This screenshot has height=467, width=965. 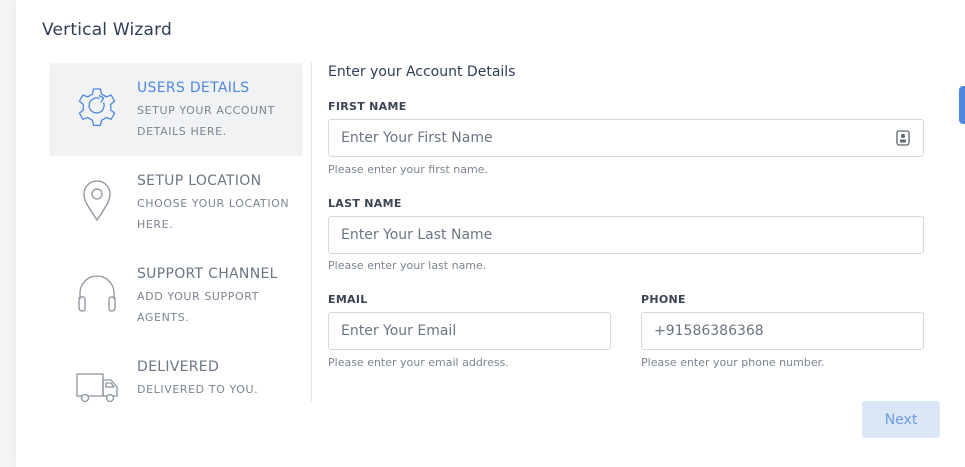 I want to click on phone-help: Please enter your phone number., so click(x=733, y=362).